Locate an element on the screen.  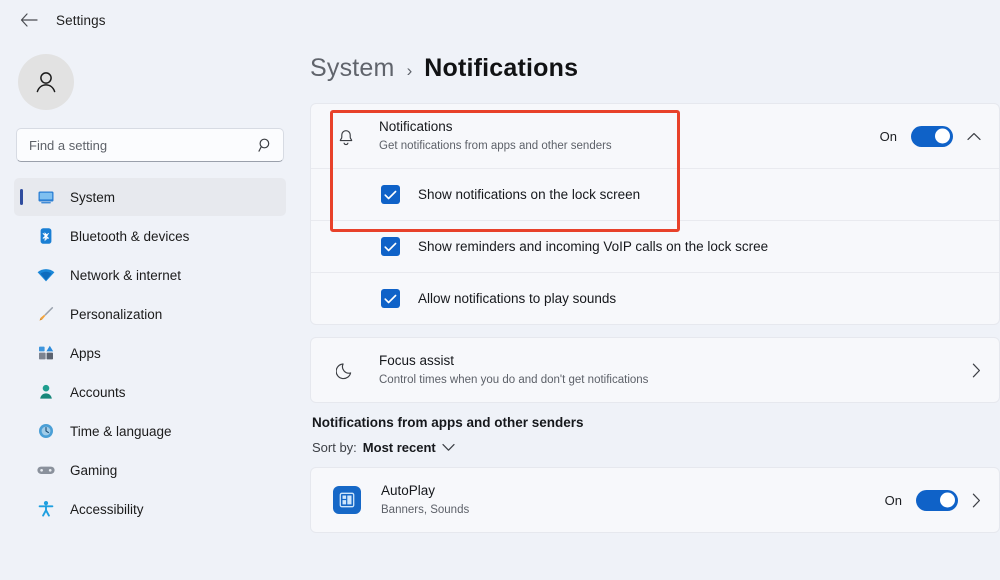
checkbox-label: Allow notifications to play sounds is located at coordinates (517, 298).